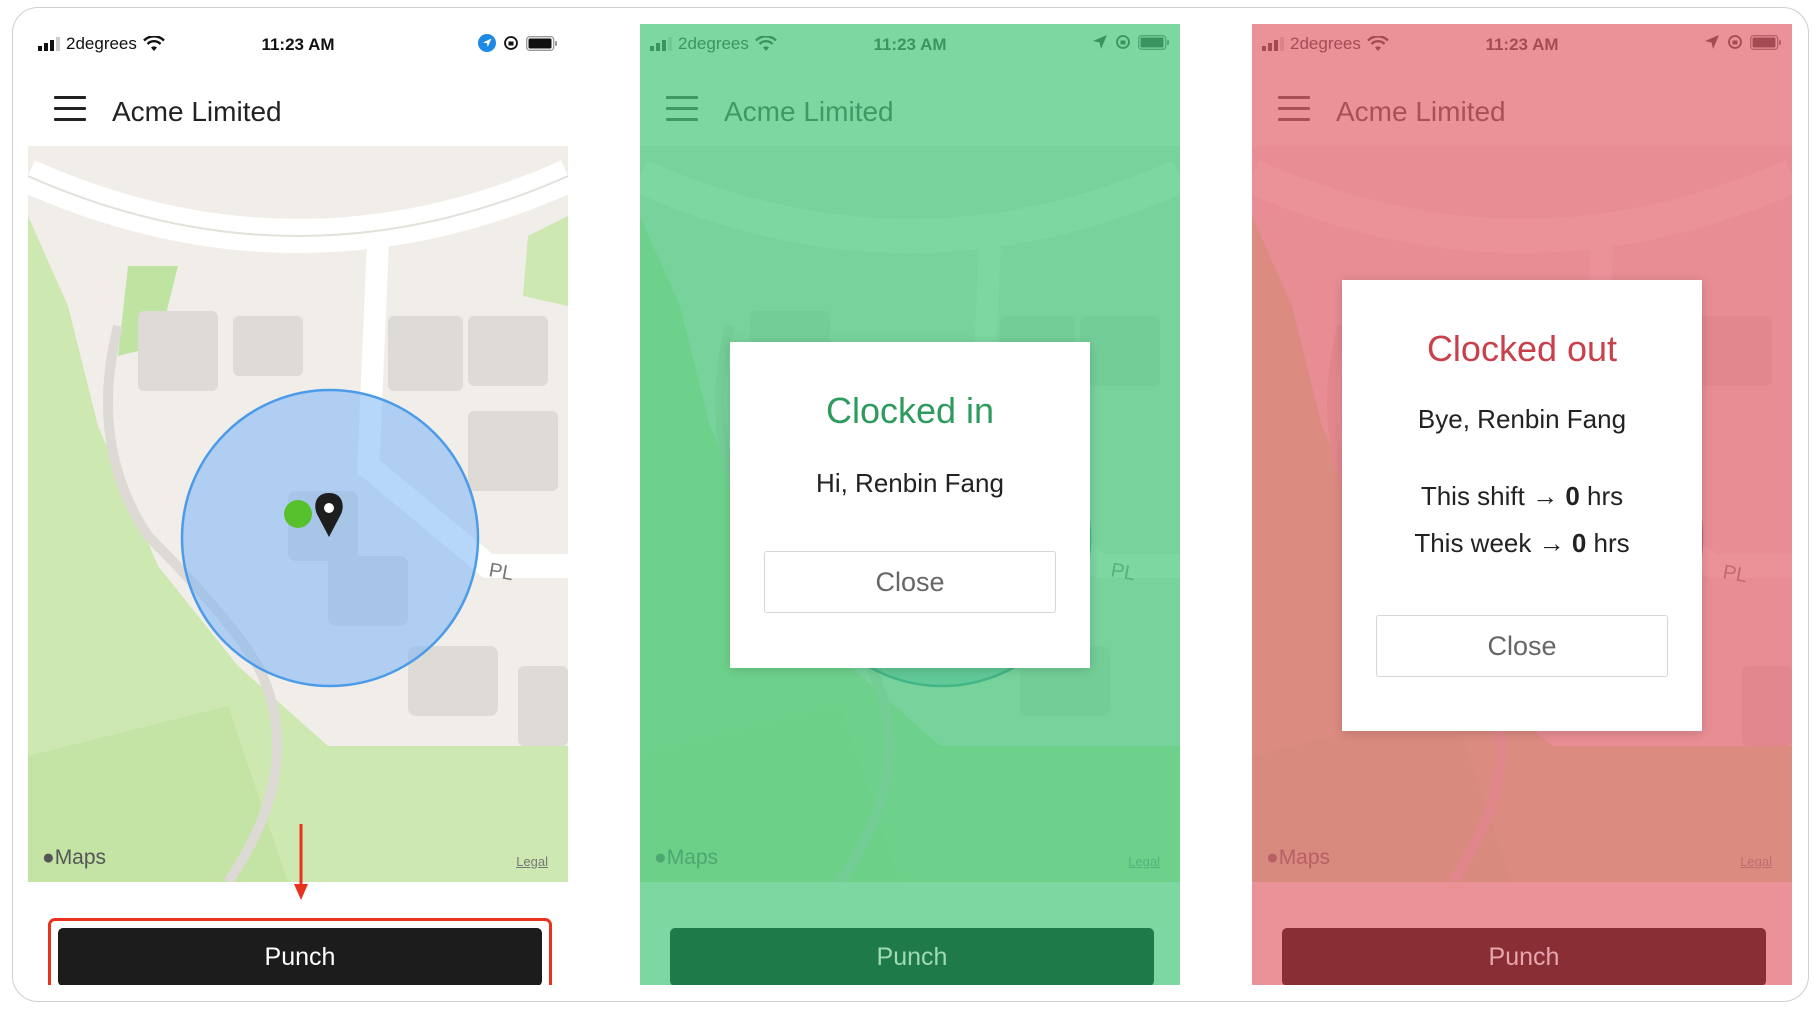 The width and height of the screenshot is (1820, 1016). Describe the element at coordinates (910, 410) in the screenshot. I see `dialog-title: Clocked in` at that location.